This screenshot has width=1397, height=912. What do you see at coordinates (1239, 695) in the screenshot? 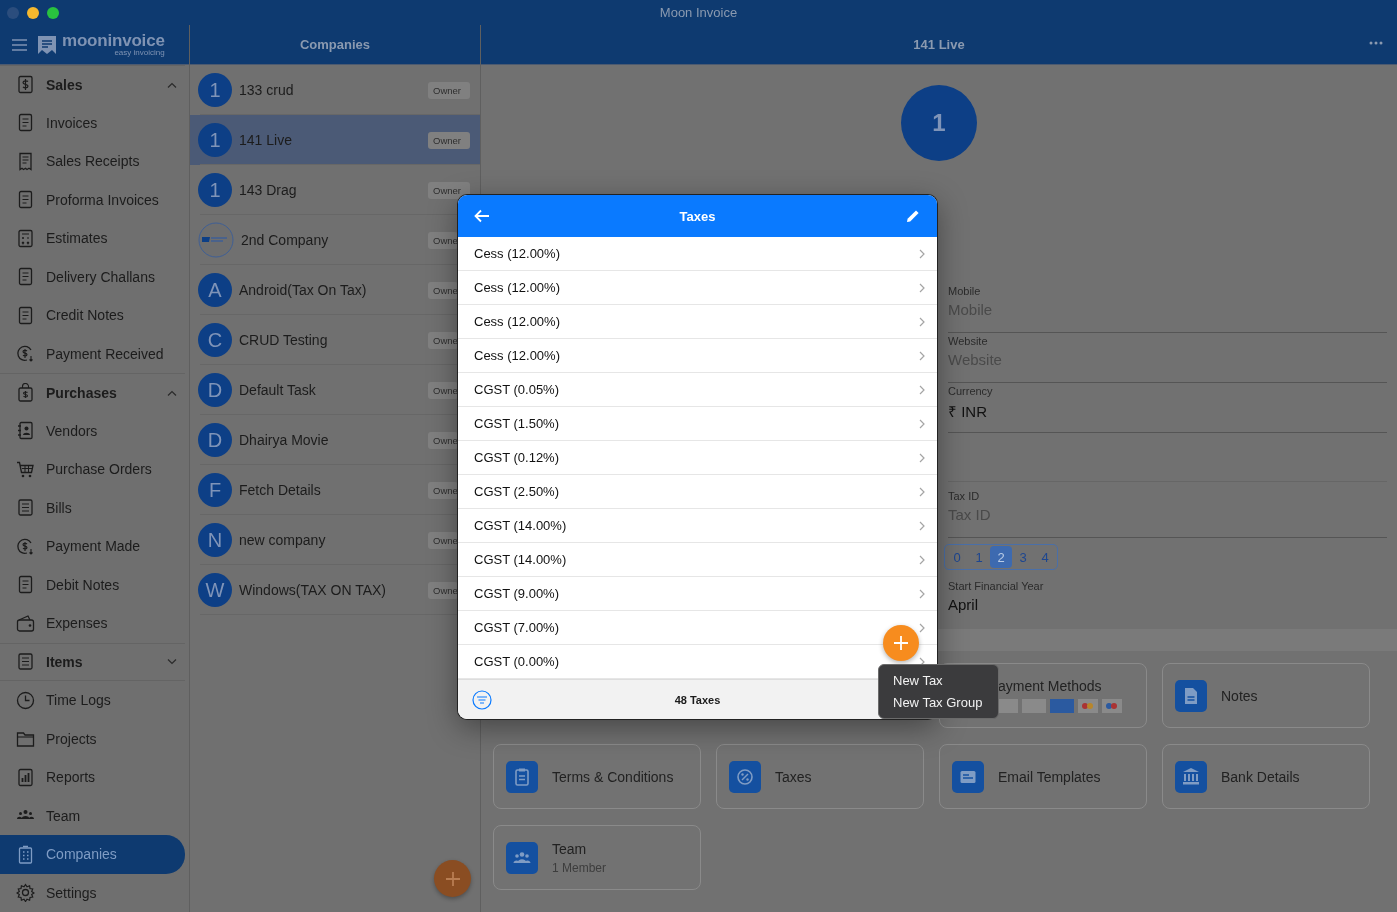
I see `card-title: Notes` at bounding box center [1239, 695].